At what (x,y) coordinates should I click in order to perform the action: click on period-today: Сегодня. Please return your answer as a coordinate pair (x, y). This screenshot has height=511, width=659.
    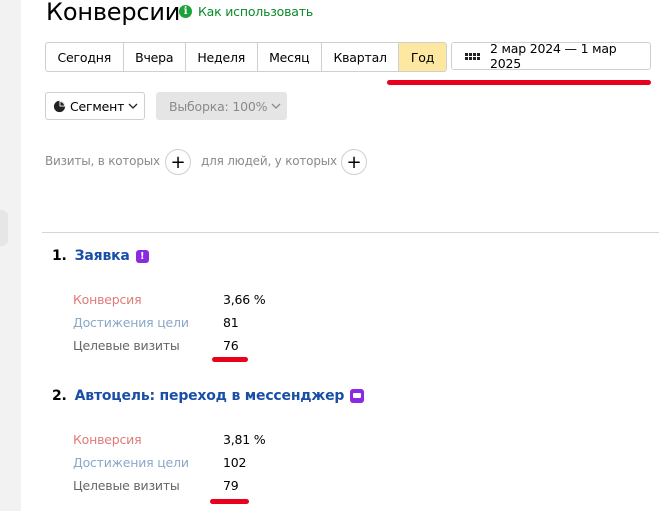
    Looking at the image, I should click on (85, 57).